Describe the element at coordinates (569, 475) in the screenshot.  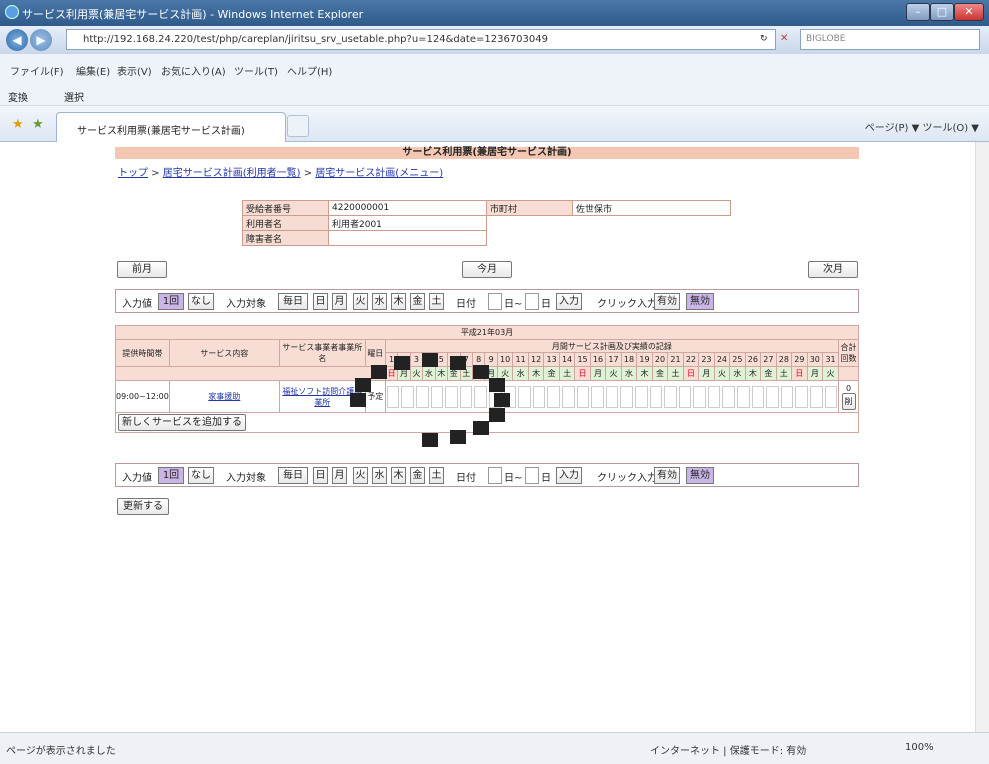
I see `input-button-2: 入力` at that location.